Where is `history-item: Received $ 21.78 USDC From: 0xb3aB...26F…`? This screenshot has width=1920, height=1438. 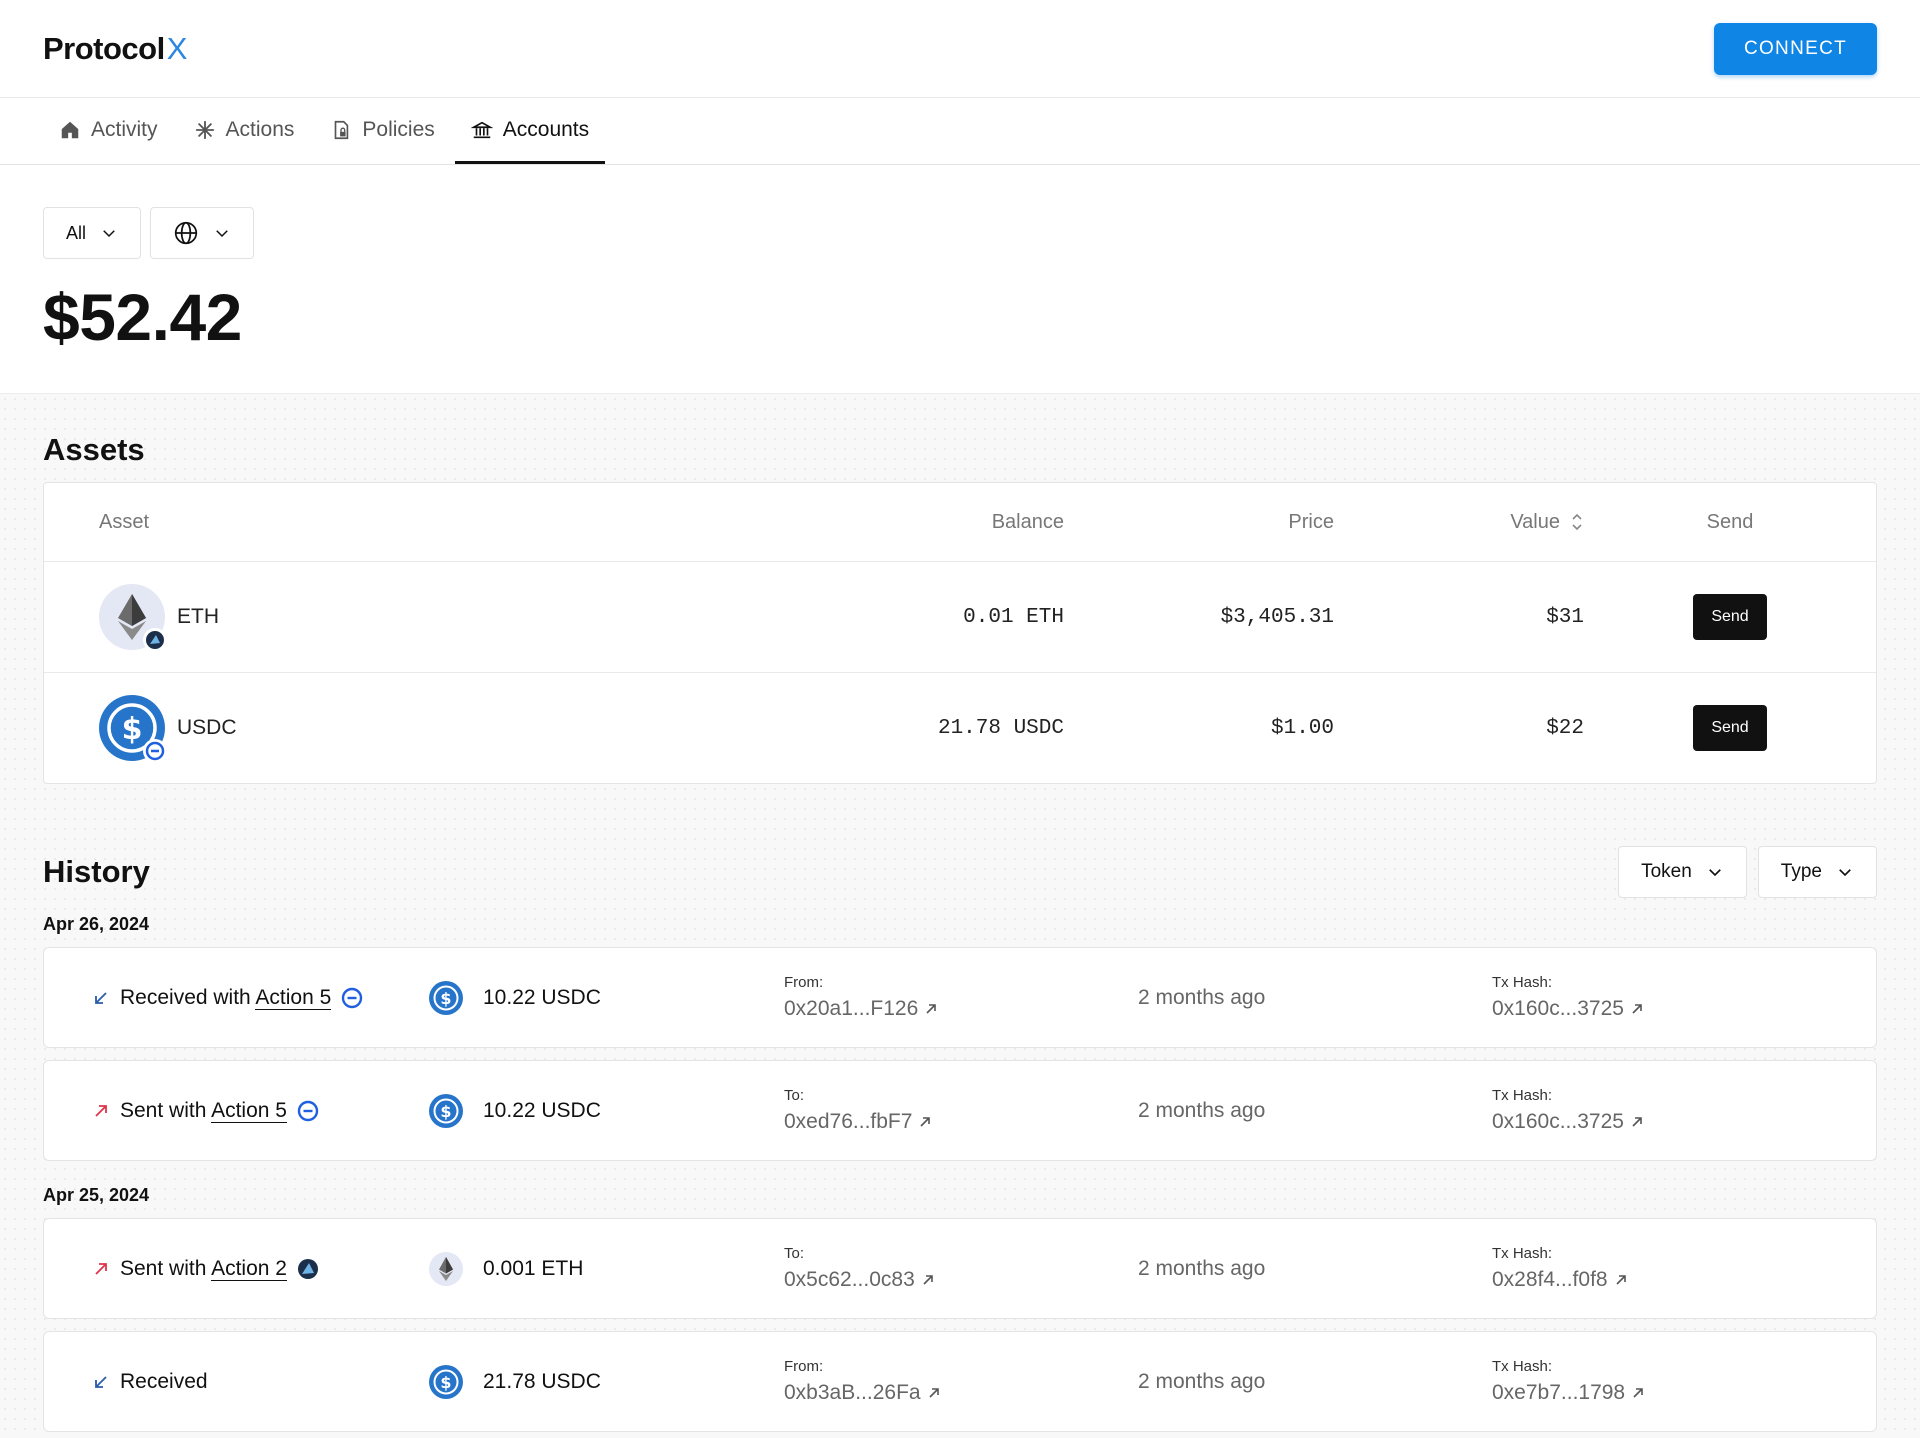 history-item: Received $ 21.78 USDC From: 0xb3aB...26F… is located at coordinates (960, 1381).